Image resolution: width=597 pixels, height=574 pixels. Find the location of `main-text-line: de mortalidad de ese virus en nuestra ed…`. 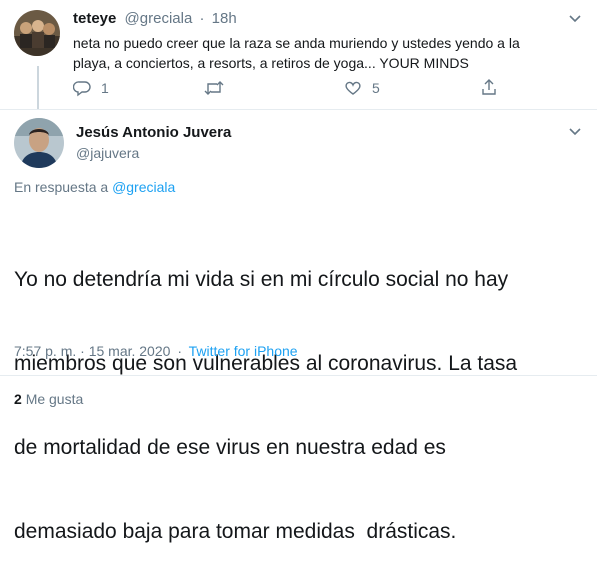

main-text-line: de mortalidad de ese virus en nuestra ed… is located at coordinates (230, 447).